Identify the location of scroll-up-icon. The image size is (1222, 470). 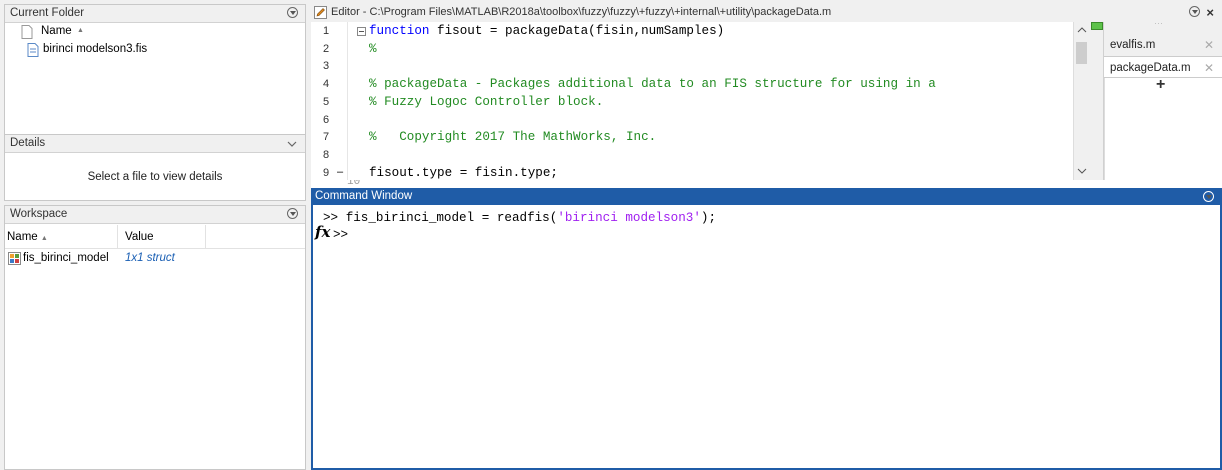
(1082, 29).